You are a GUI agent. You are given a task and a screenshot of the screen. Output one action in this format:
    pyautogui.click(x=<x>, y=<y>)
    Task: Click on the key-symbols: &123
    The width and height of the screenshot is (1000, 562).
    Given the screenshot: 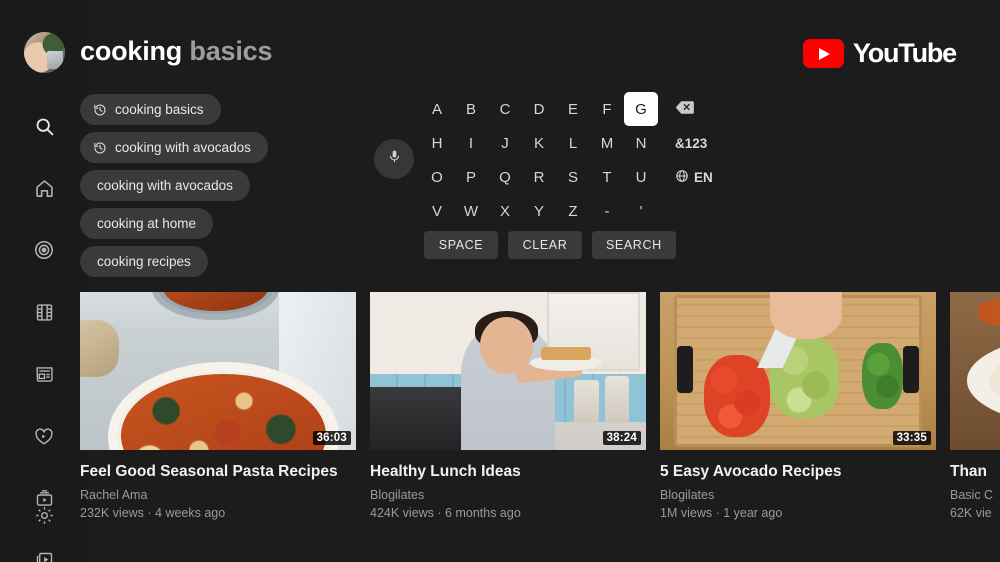 What is the action you would take?
    pyautogui.click(x=694, y=143)
    